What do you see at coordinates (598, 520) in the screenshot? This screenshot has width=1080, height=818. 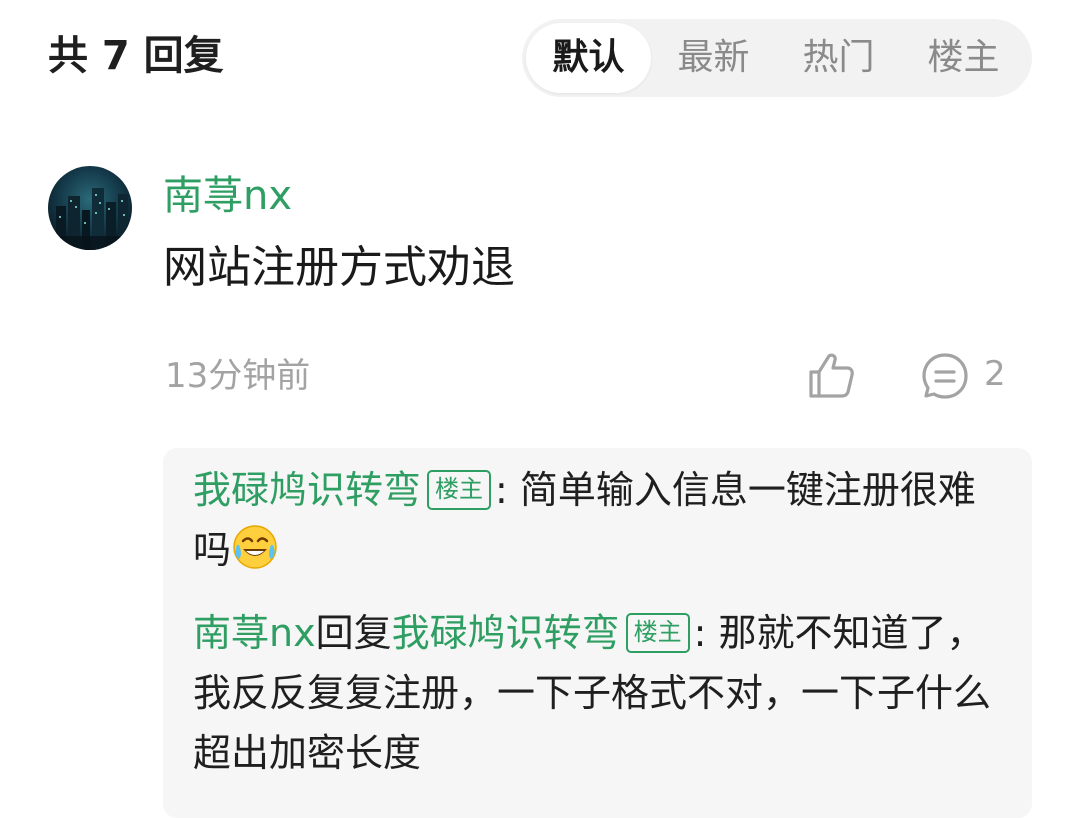 I see `reply-item: 我碌鸠识转弯 楼主: 简单输入信息一键注册很难吗` at bounding box center [598, 520].